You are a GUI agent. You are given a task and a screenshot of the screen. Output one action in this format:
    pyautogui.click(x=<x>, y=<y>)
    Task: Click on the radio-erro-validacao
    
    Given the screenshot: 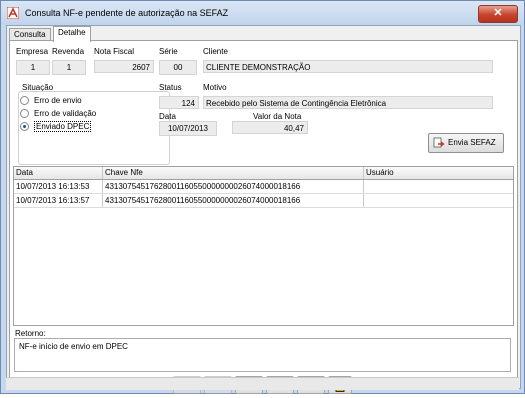 What is the action you would take?
    pyautogui.click(x=24, y=113)
    